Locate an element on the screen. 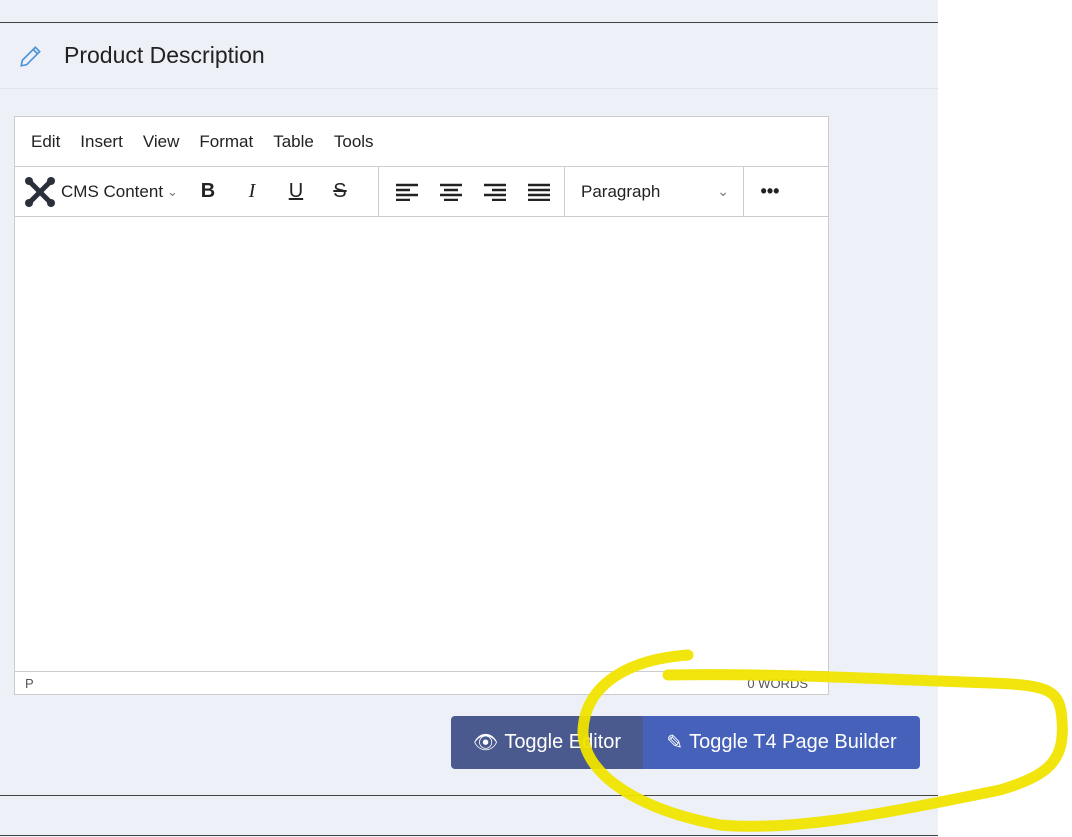 This screenshot has width=1072, height=837. block-format-value: Paragraph is located at coordinates (621, 191).